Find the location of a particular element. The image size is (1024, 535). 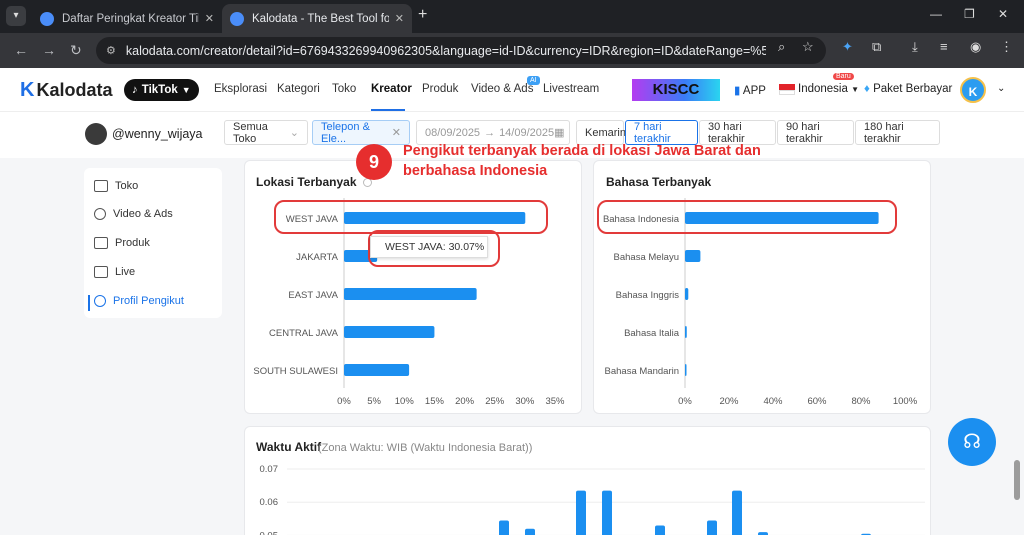

logo-icon: K is located at coordinates (27, 90).